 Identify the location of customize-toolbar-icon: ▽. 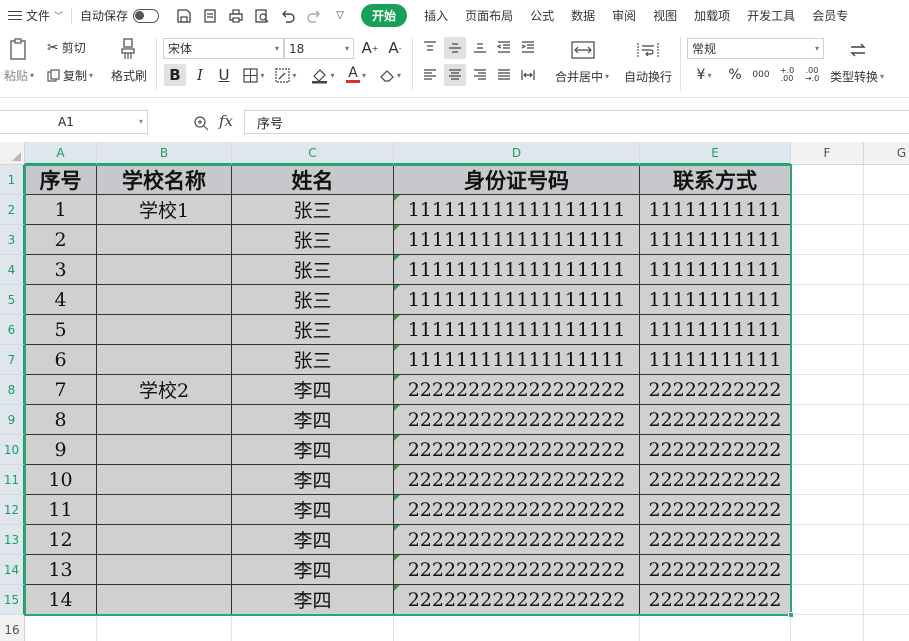
(340, 16).